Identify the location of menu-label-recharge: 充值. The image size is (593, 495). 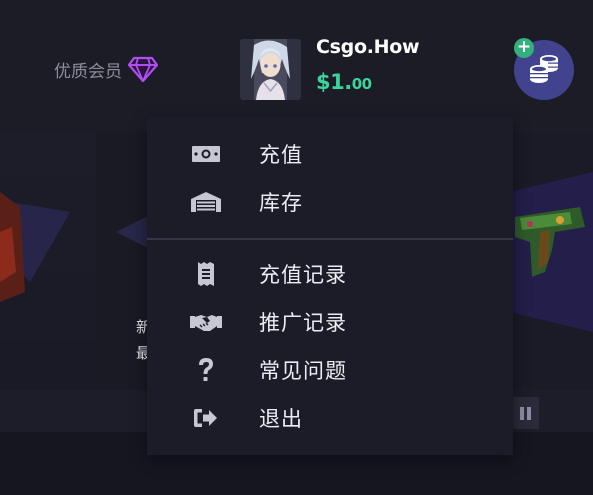
(281, 155).